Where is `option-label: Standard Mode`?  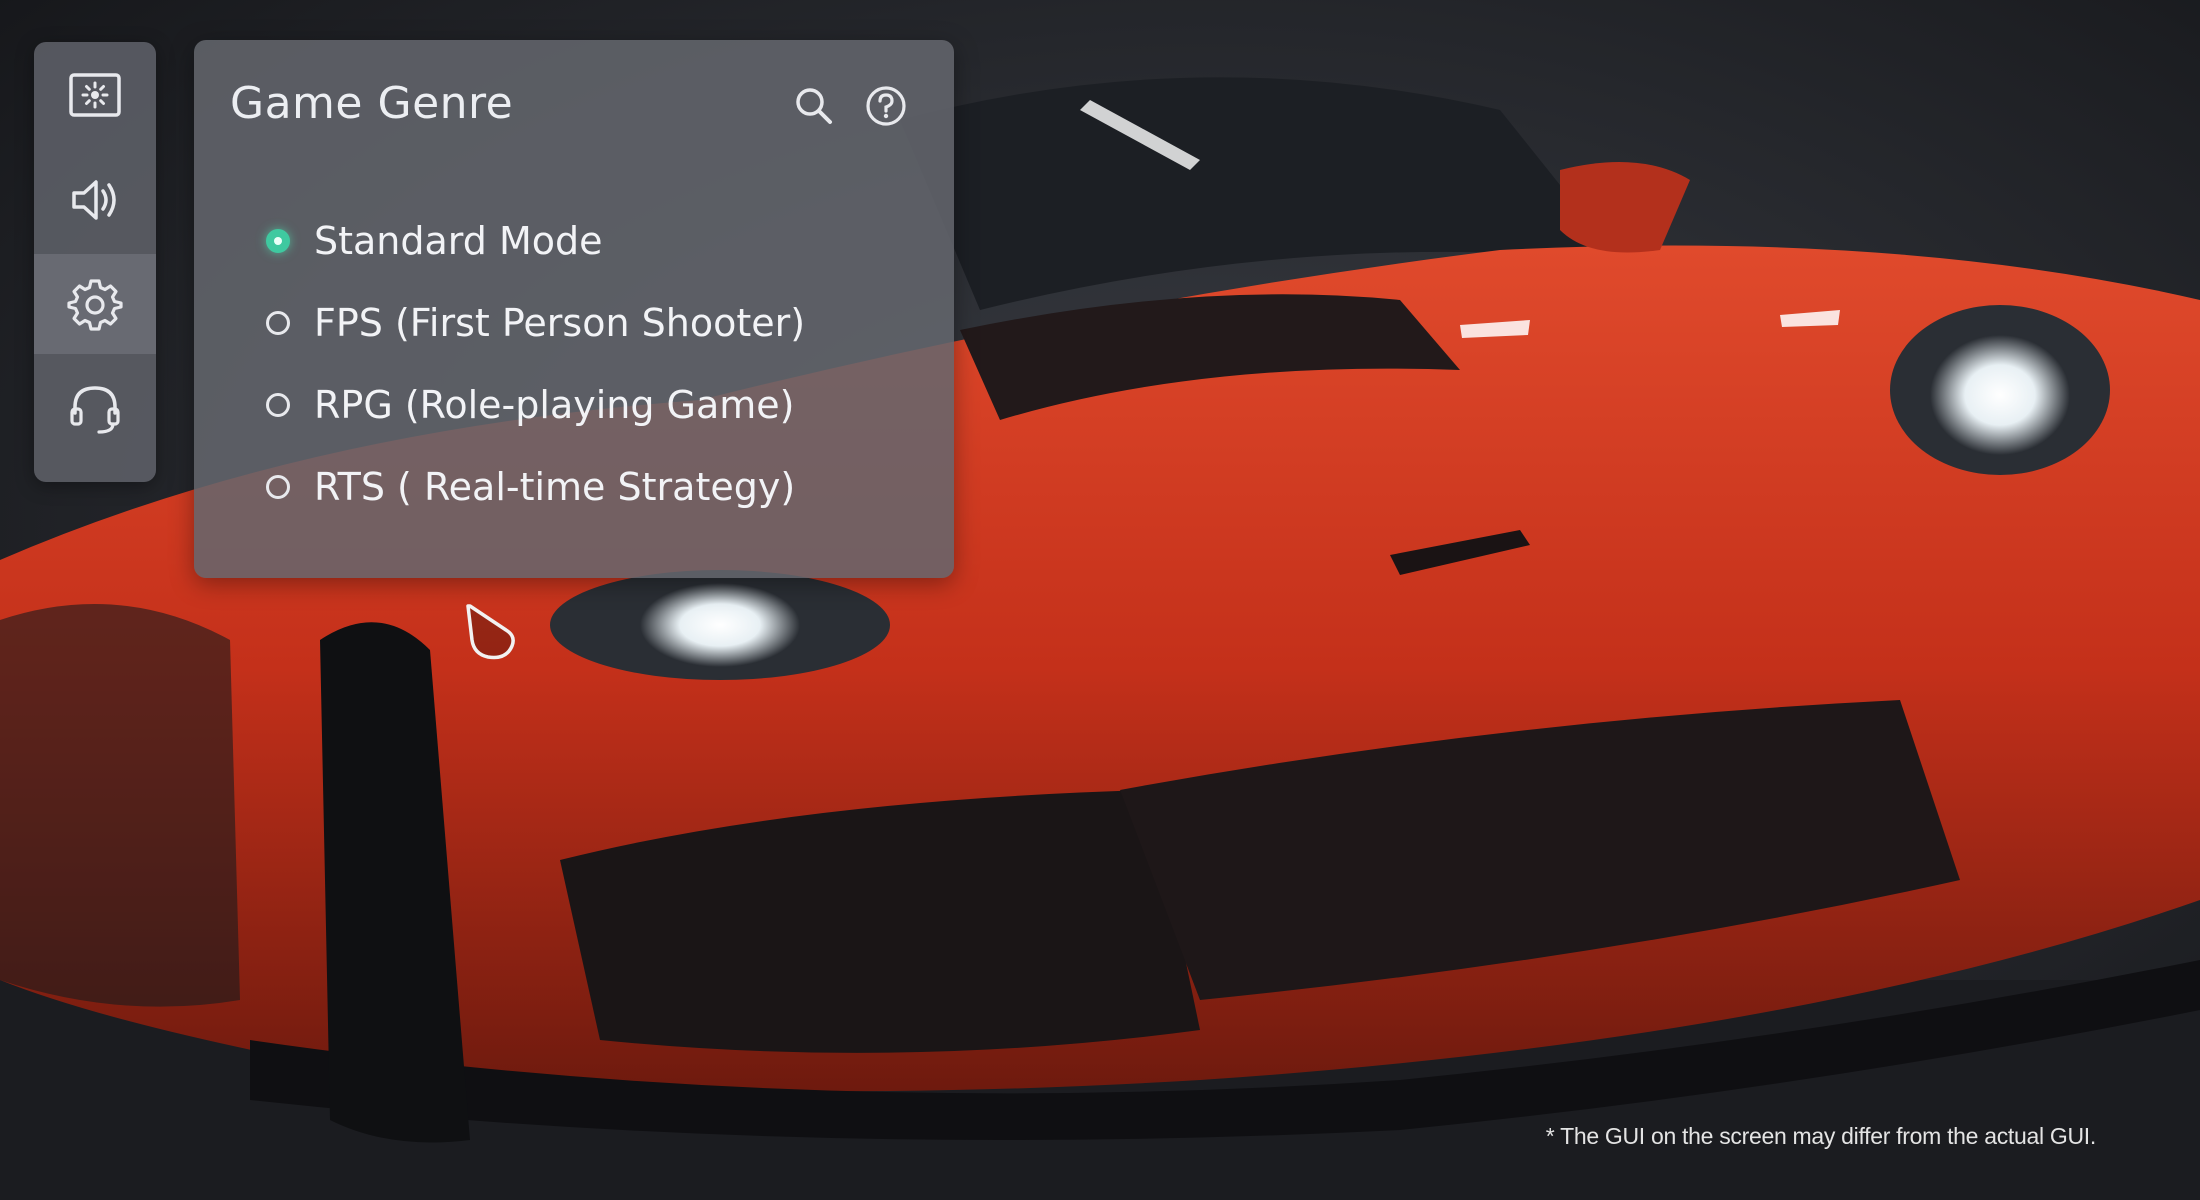 option-label: Standard Mode is located at coordinates (458, 241).